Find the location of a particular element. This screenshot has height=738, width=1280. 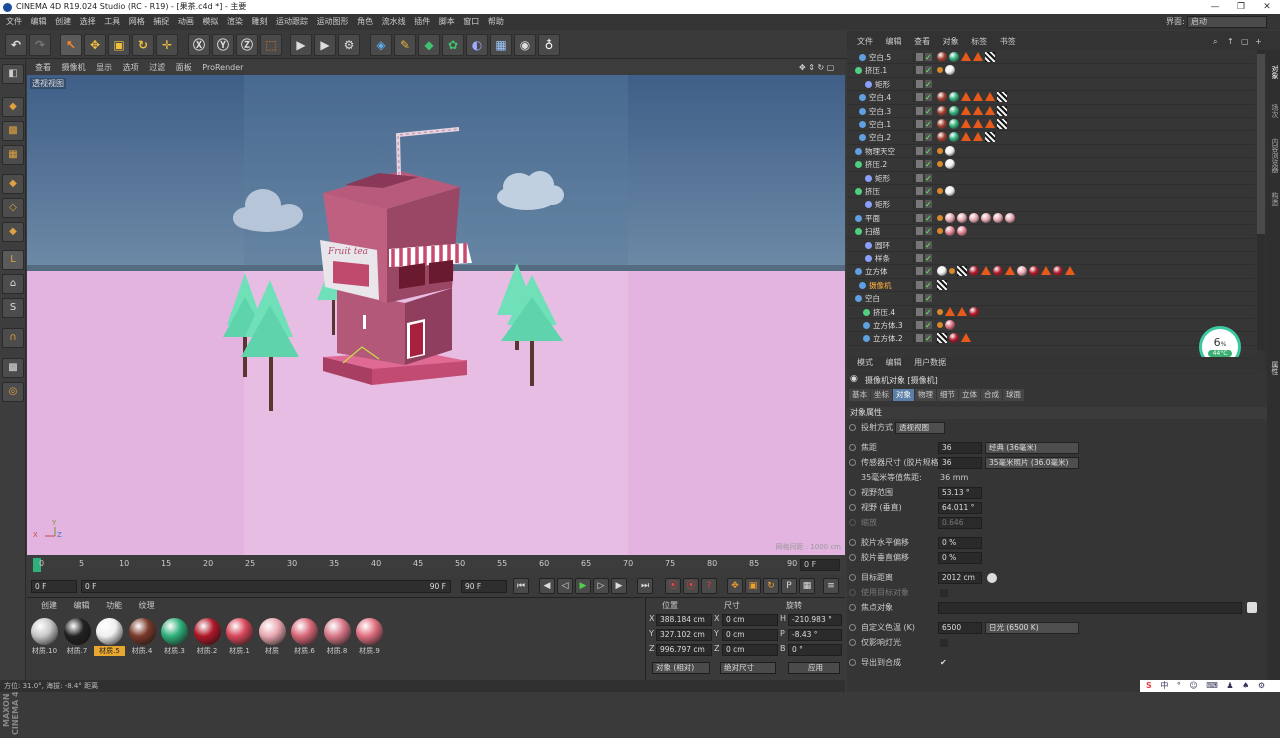

object-row: 立方体.2 ✓ is located at coordinates (1051, 339).